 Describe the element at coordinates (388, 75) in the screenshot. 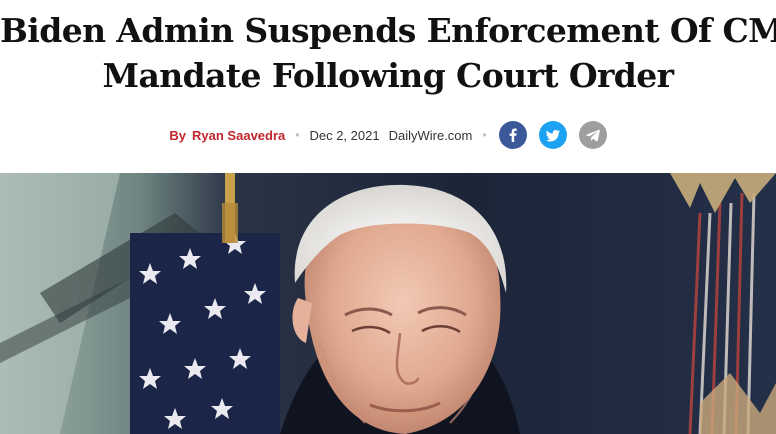

I see `headline-line-2: Mandate Following Court Order` at that location.